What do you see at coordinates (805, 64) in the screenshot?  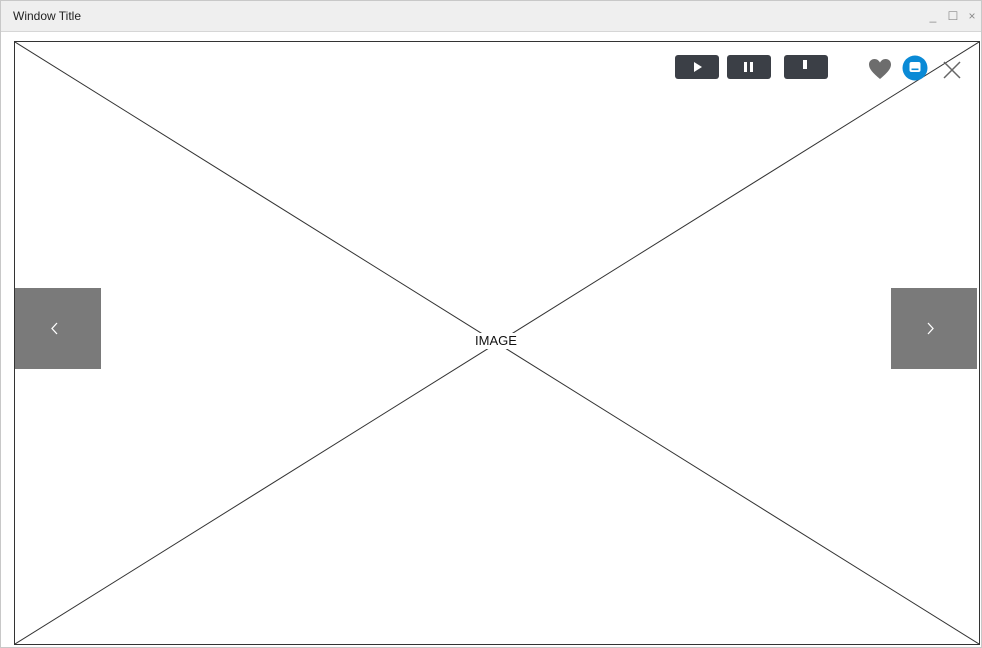 I see `stop-icon` at bounding box center [805, 64].